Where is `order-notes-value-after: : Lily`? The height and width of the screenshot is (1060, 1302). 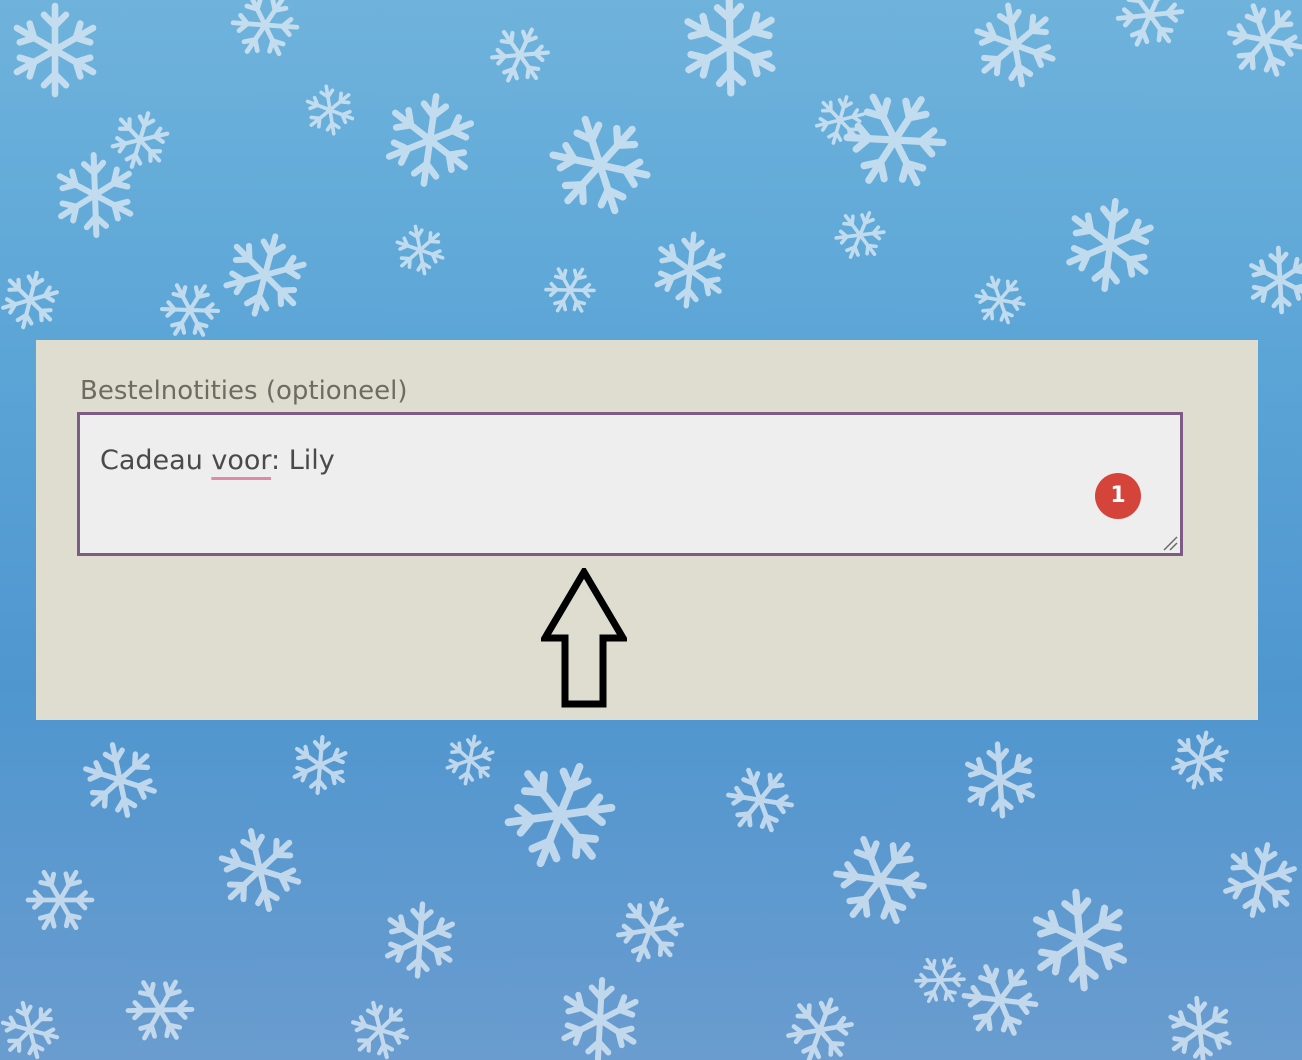
order-notes-value-after: : Lily is located at coordinates (303, 460).